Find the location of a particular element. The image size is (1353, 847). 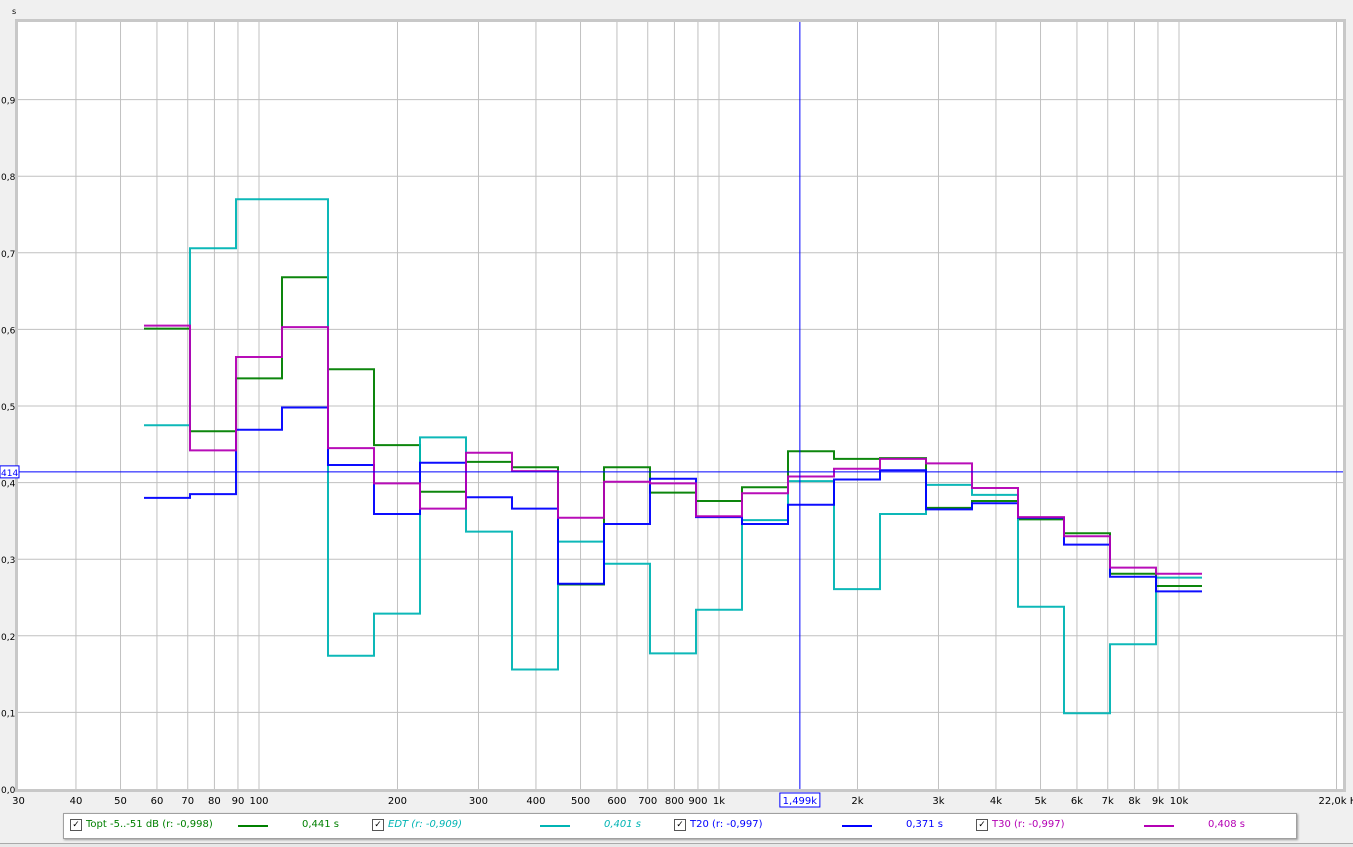

y-tick-label: 0,9 is located at coordinates (8, 102).